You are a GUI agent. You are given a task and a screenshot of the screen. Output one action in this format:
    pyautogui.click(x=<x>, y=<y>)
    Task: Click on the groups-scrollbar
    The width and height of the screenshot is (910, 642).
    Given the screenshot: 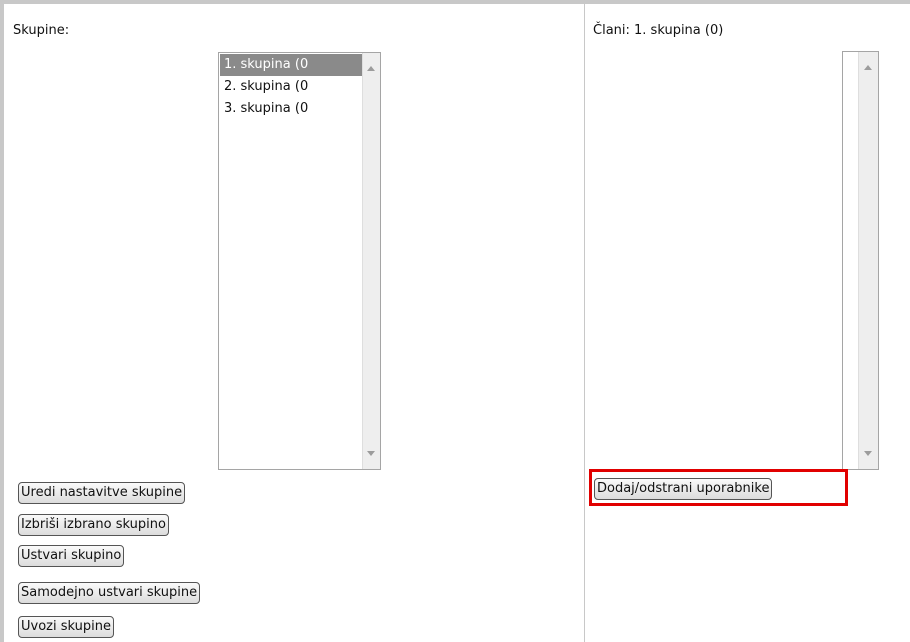 What is the action you would take?
    pyautogui.click(x=371, y=261)
    